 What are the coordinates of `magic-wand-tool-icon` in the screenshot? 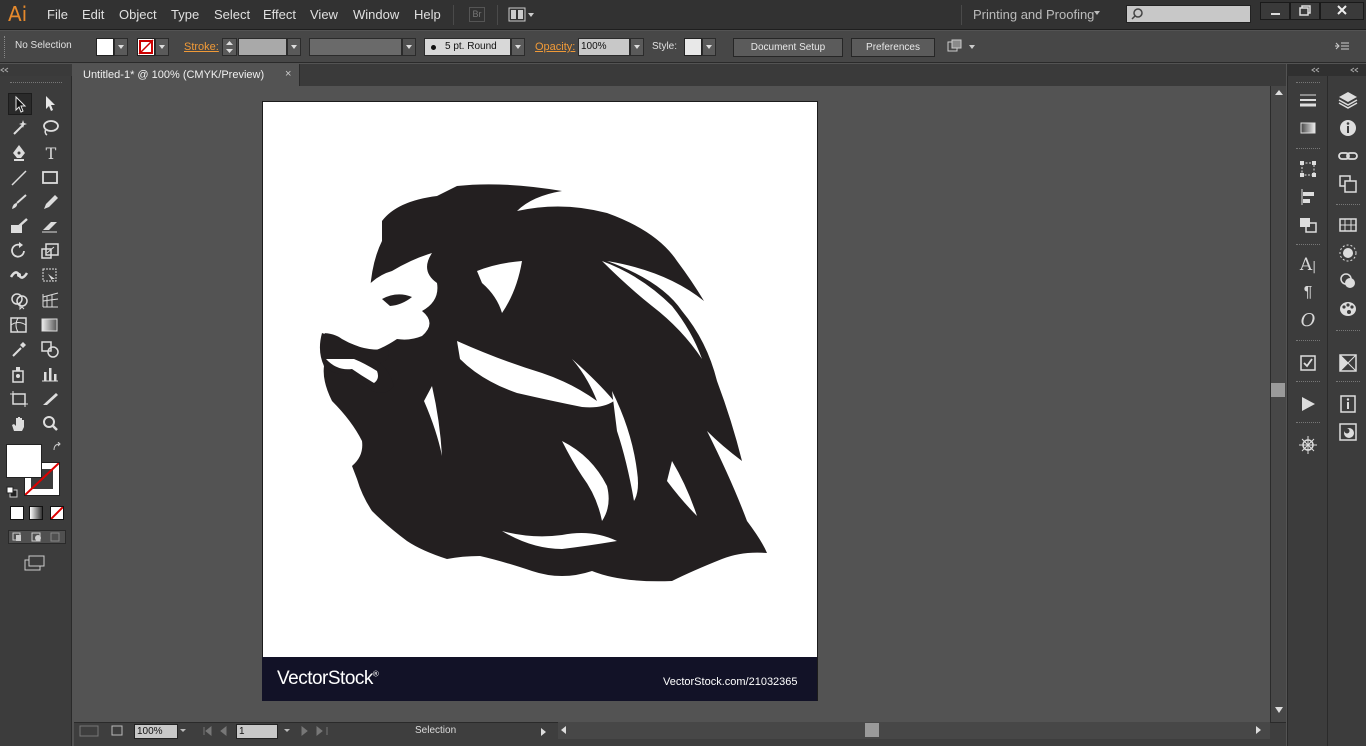 It's located at (20, 129).